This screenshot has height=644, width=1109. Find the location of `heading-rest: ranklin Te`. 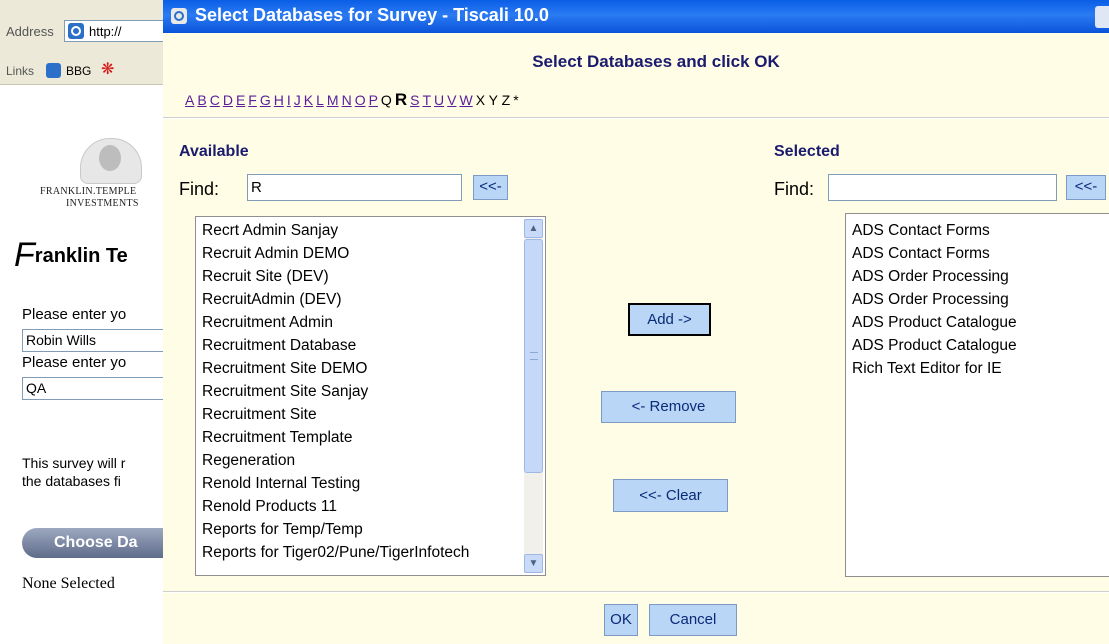

heading-rest: ranklin Te is located at coordinates (81, 256).